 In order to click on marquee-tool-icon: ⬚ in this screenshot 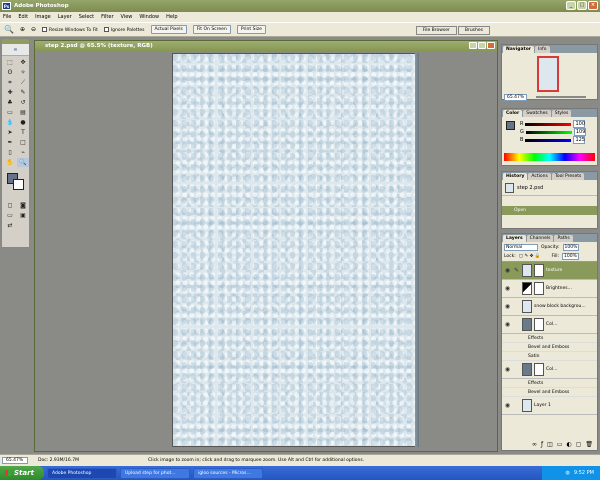, I will do `click(10, 62)`.